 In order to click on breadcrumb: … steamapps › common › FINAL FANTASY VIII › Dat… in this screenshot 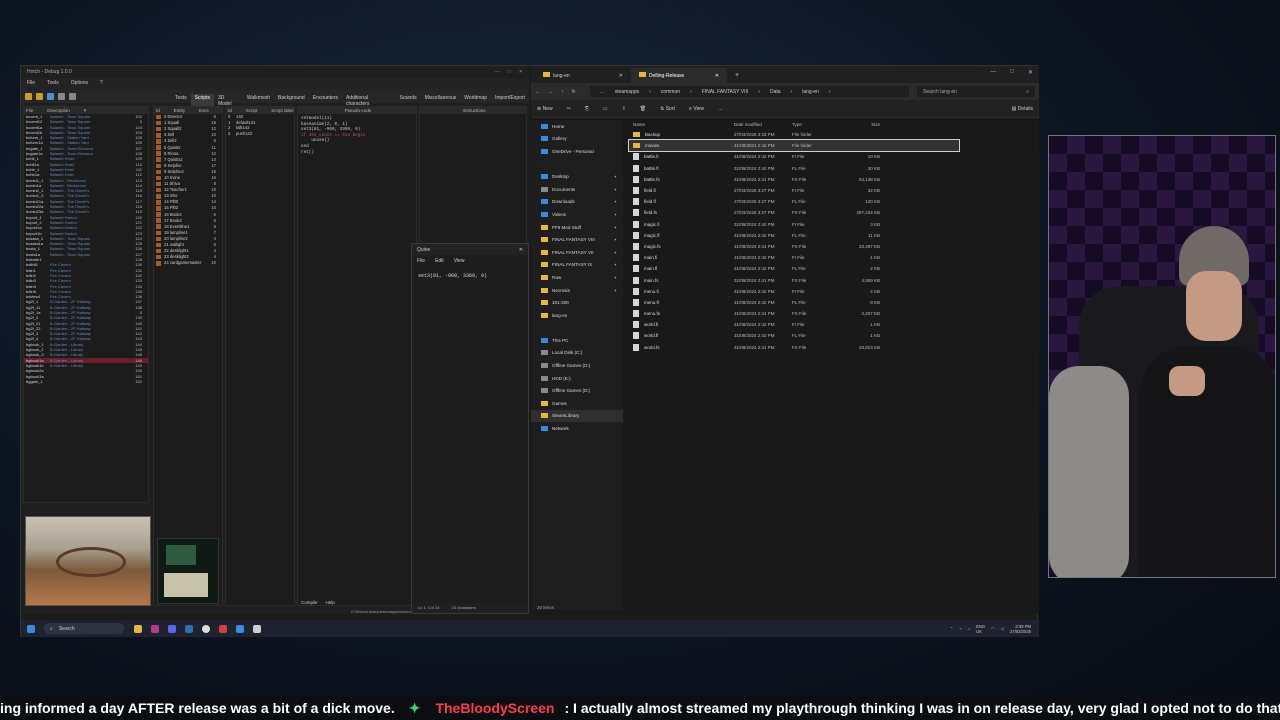, I will do `click(749, 91)`.